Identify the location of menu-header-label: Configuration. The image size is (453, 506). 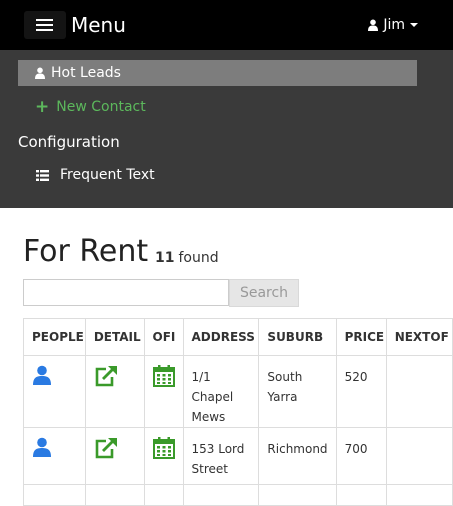
(69, 142).